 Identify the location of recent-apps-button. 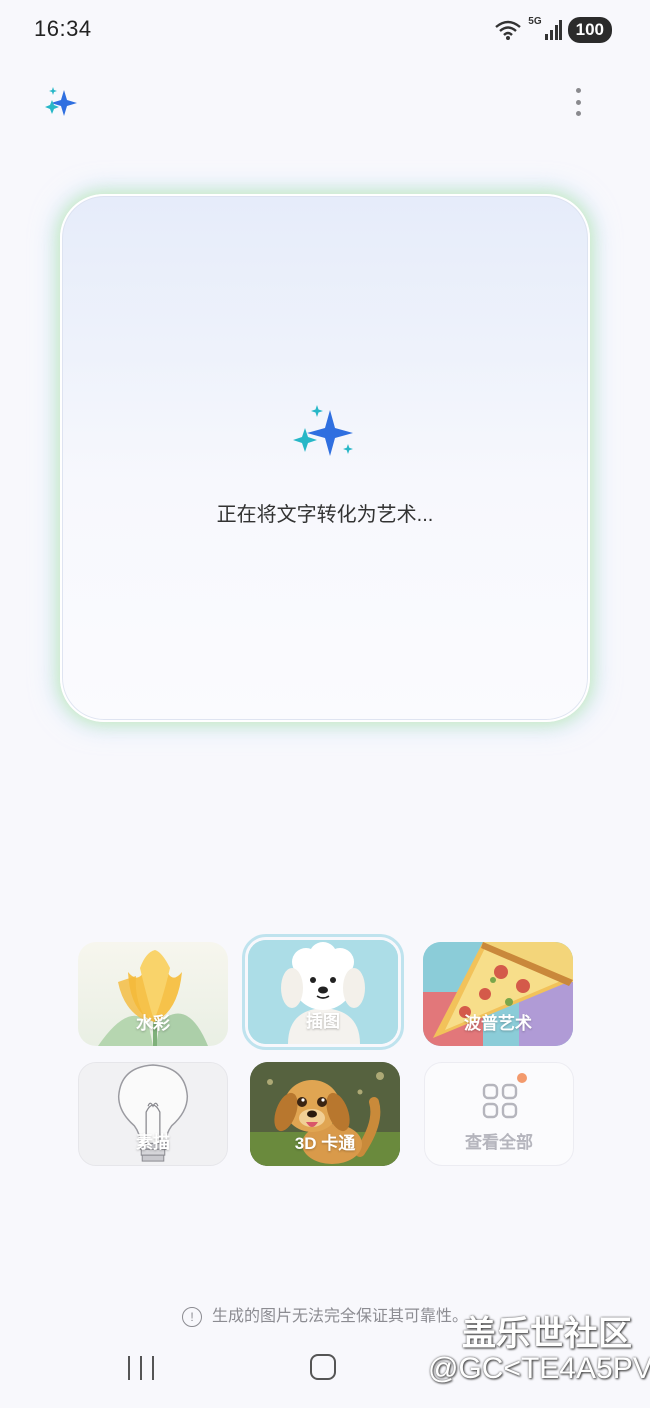
(141, 1368).